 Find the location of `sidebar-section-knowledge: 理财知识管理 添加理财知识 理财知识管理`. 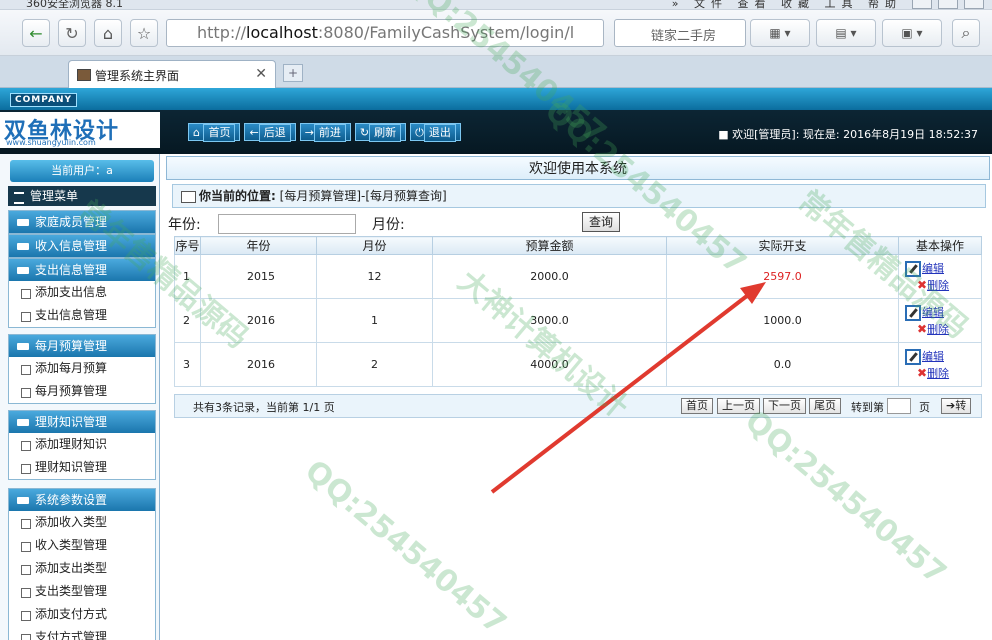

sidebar-section-knowledge: 理财知识管理 添加理财知识 理财知识管理 is located at coordinates (82, 445).